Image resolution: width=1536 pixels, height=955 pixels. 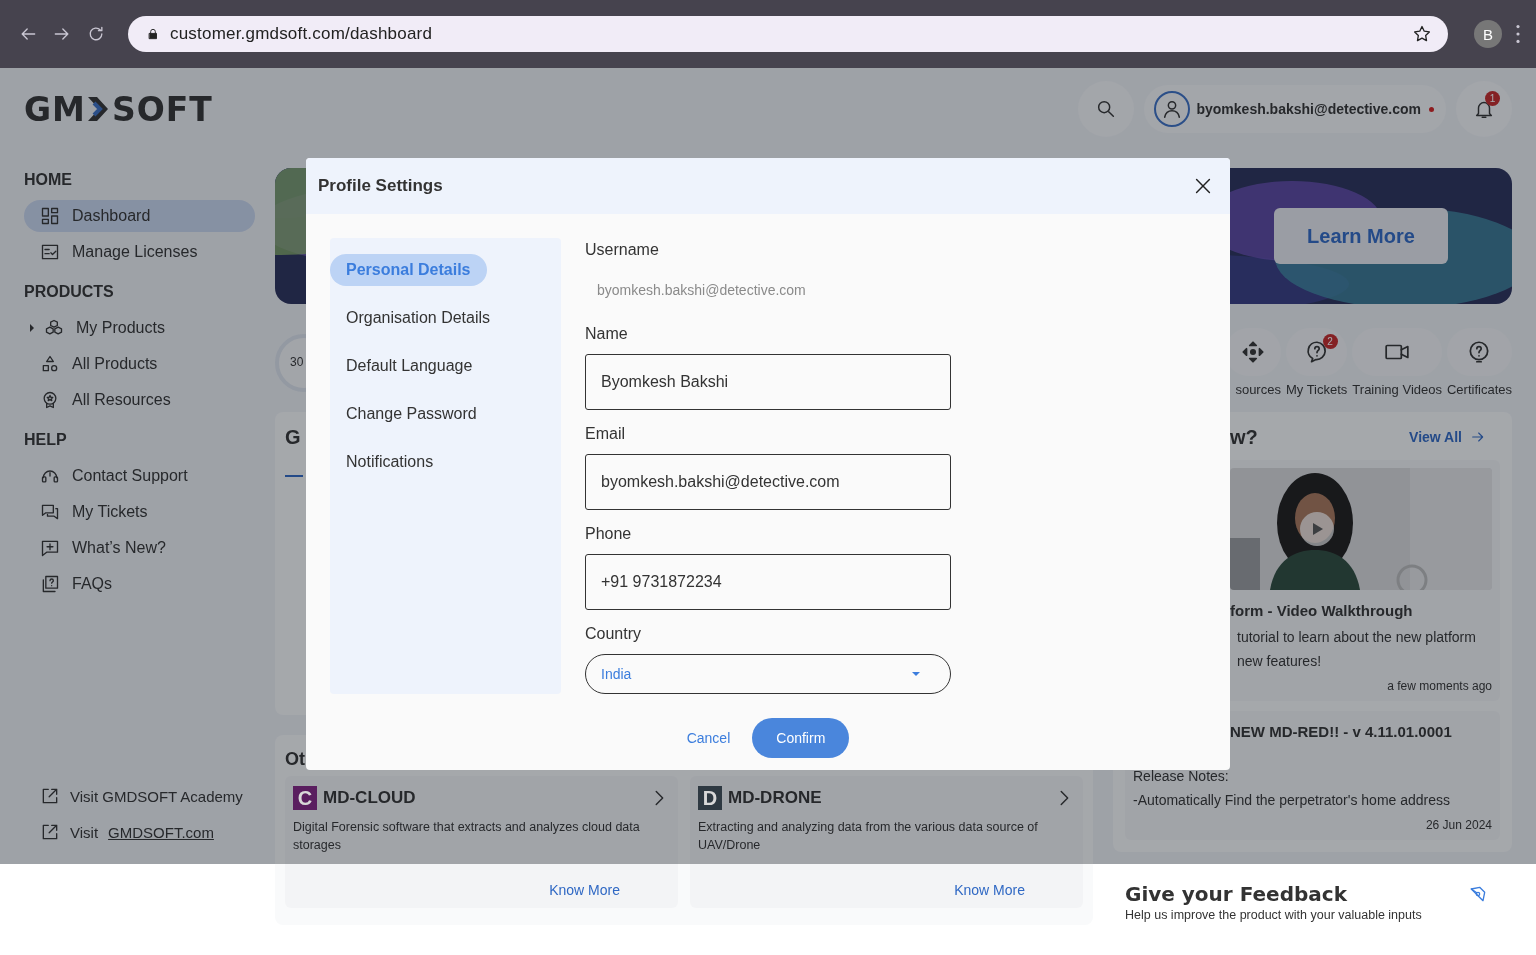 I want to click on profile-avatar: B, so click(x=1488, y=34).